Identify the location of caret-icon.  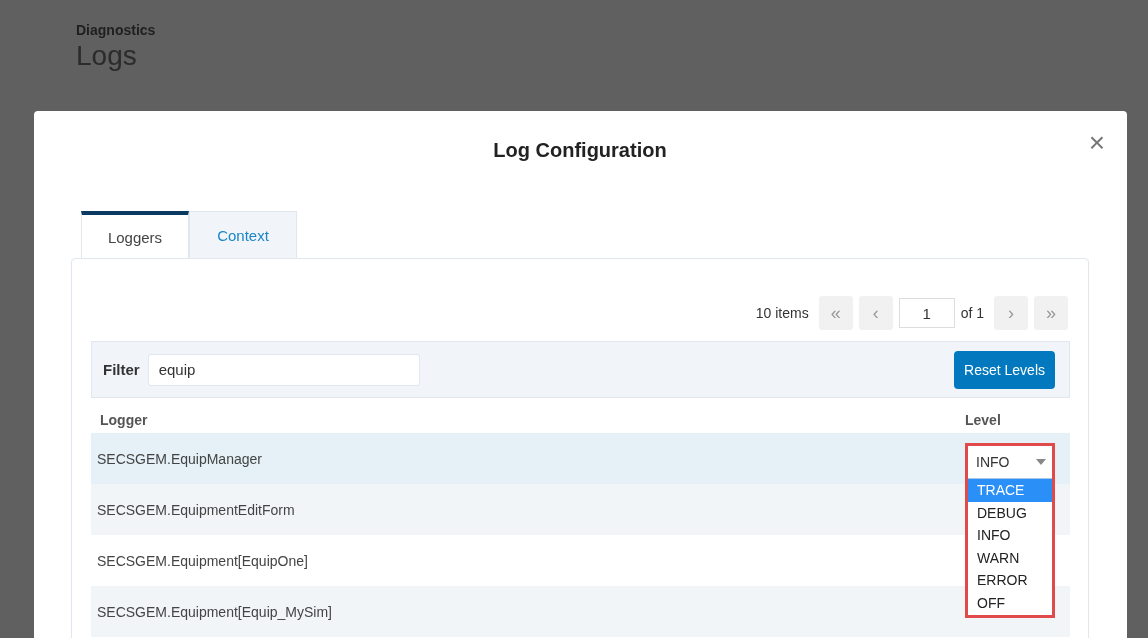
(1041, 462).